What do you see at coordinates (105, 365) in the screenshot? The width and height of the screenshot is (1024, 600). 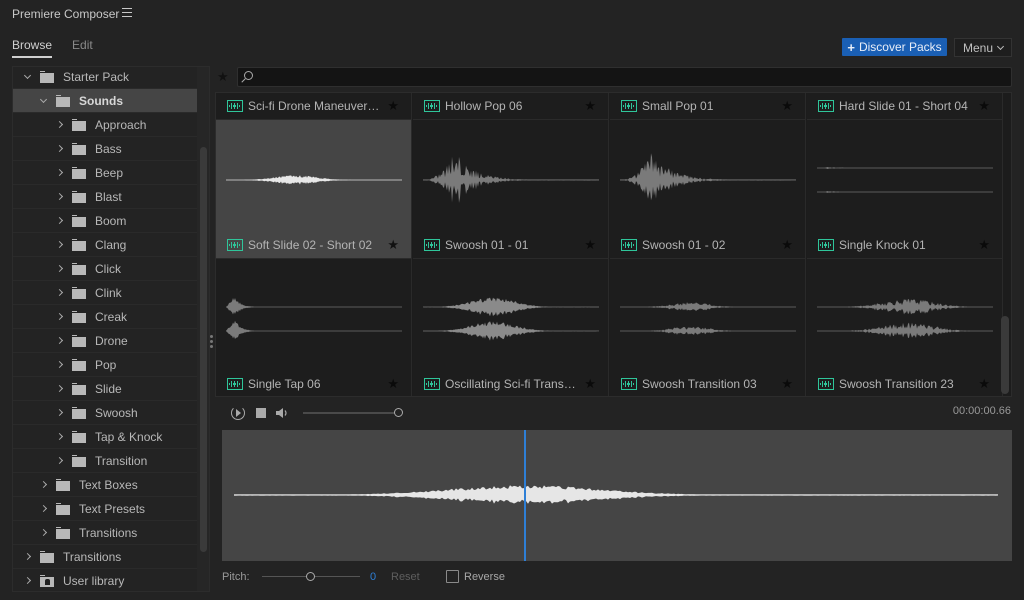 I see `sidebar-item: Pop` at bounding box center [105, 365].